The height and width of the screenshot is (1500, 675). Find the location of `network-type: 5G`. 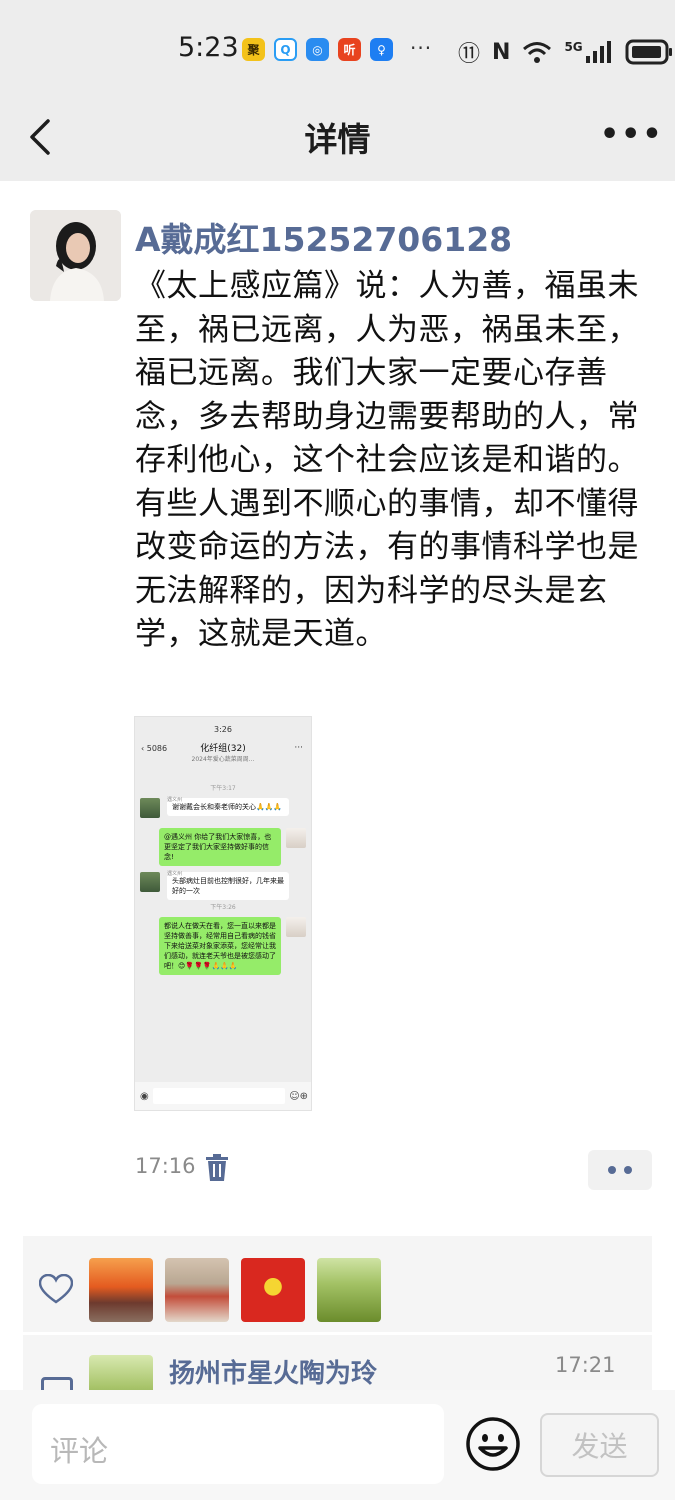

network-type: 5G is located at coordinates (573, 47).